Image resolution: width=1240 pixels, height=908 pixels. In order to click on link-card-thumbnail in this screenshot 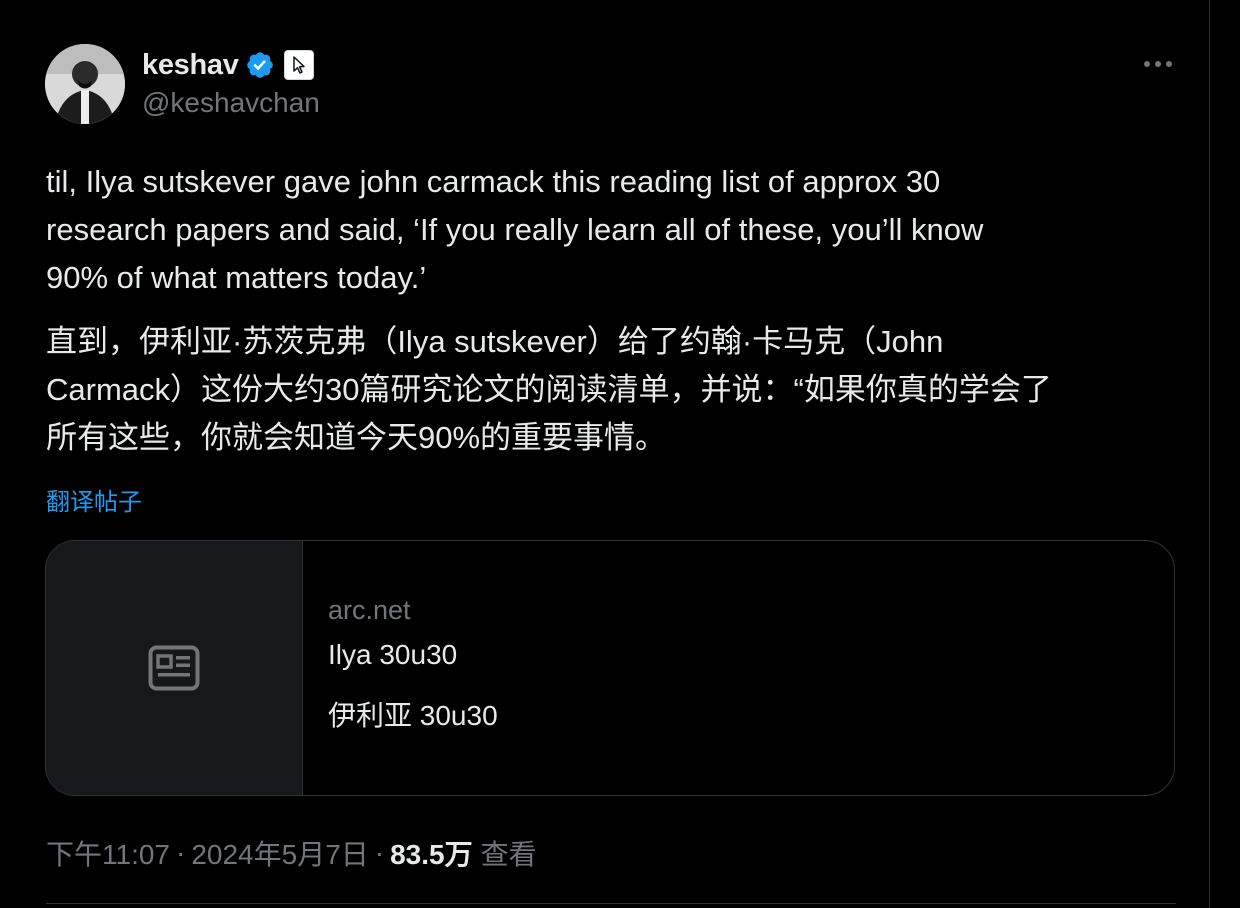, I will do `click(174, 668)`.